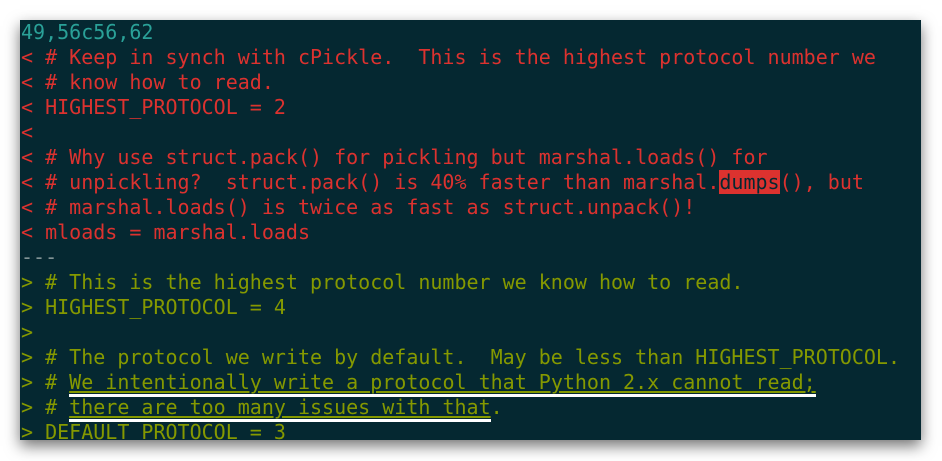 The image size is (942, 461). What do you see at coordinates (165, 232) in the screenshot?
I see `deleted-line: < mloads = marshal.loads` at bounding box center [165, 232].